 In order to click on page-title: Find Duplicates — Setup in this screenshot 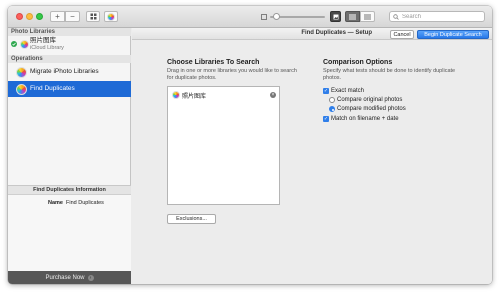, I will do `click(336, 33)`.